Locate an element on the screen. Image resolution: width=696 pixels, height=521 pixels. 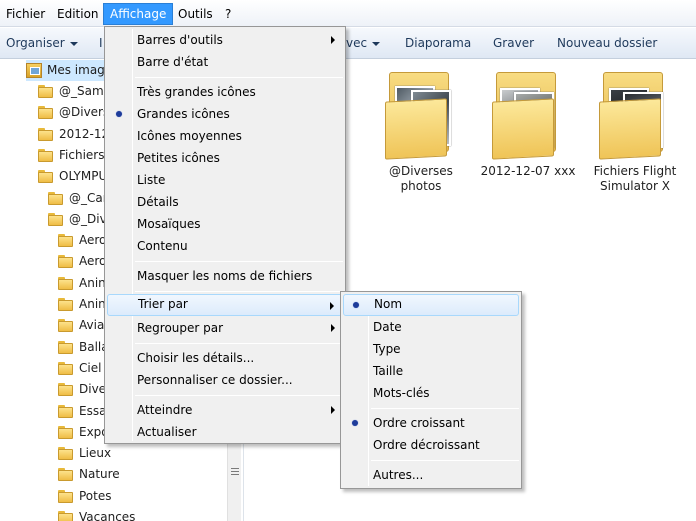
tree-label: Vacances is located at coordinates (107, 515).